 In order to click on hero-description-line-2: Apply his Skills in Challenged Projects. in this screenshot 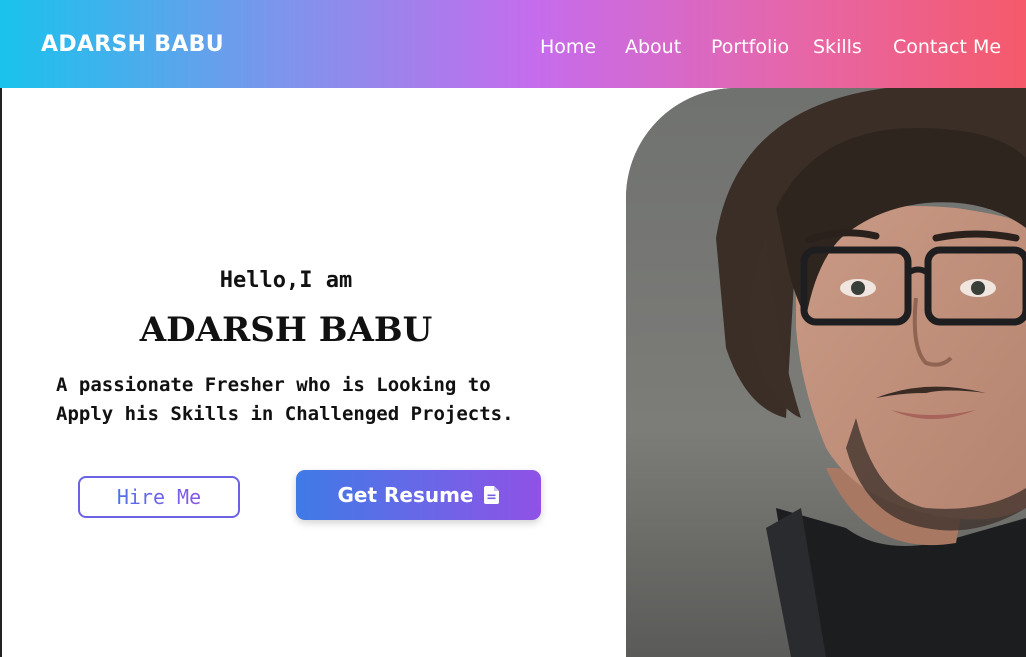, I will do `click(285, 414)`.